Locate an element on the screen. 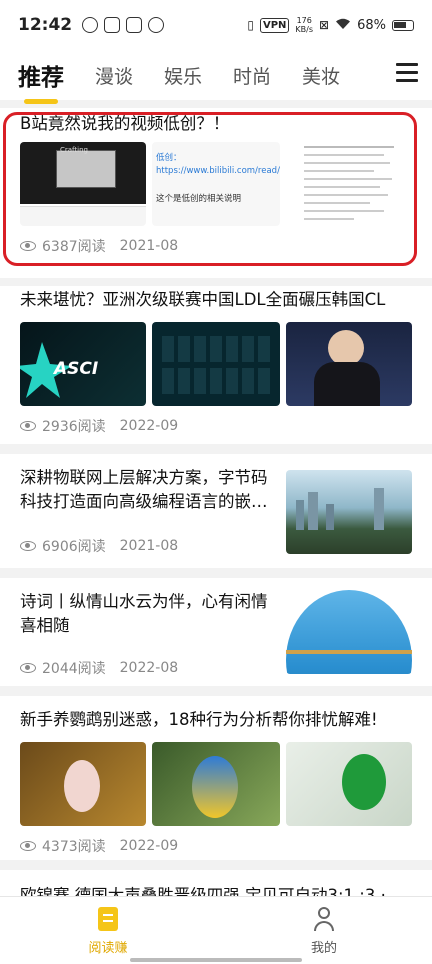 The image size is (432, 964). article-meta: 2936阅读 2022-09 is located at coordinates (99, 426).